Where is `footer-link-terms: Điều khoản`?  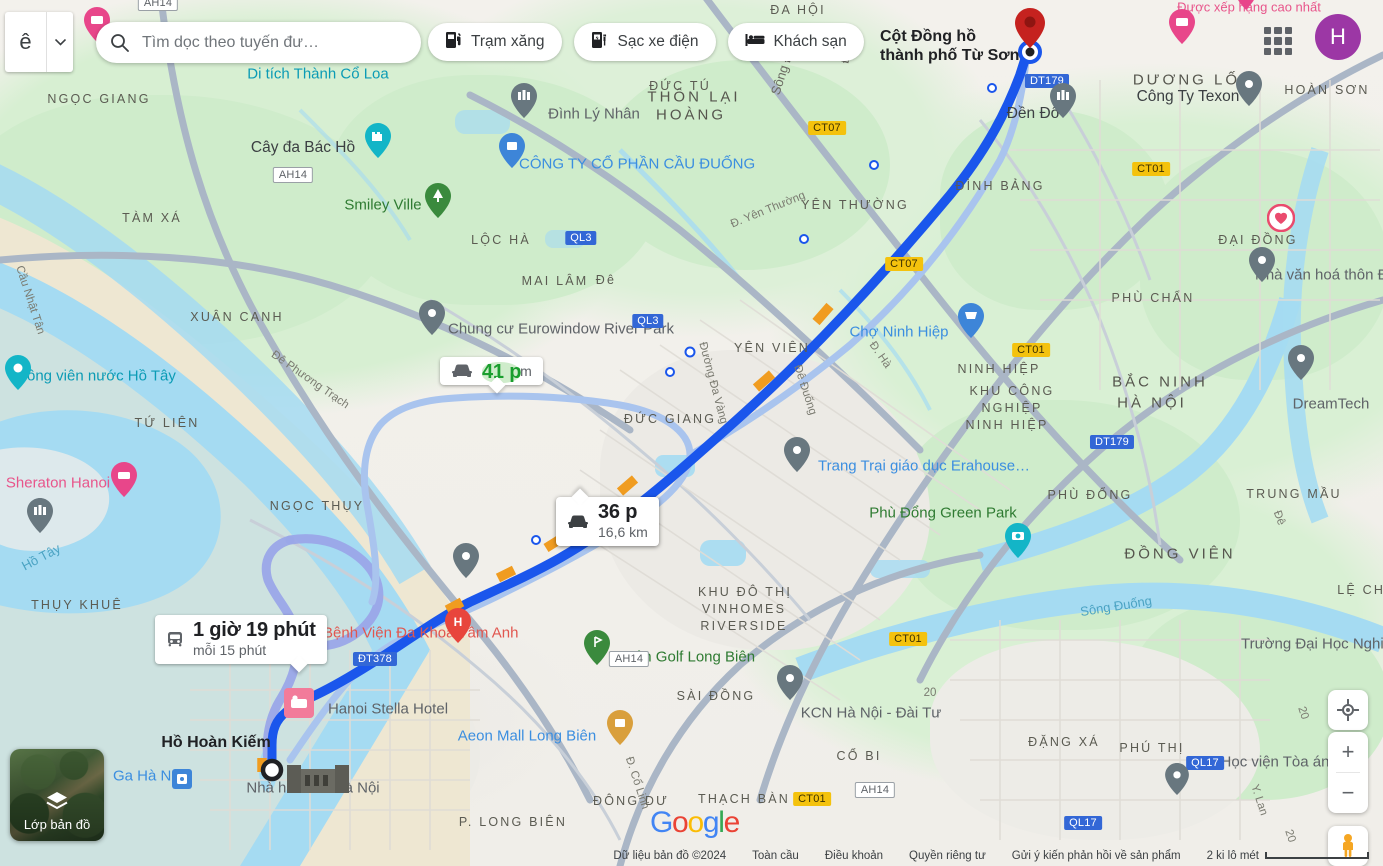 footer-link-terms: Điều khoản is located at coordinates (854, 856).